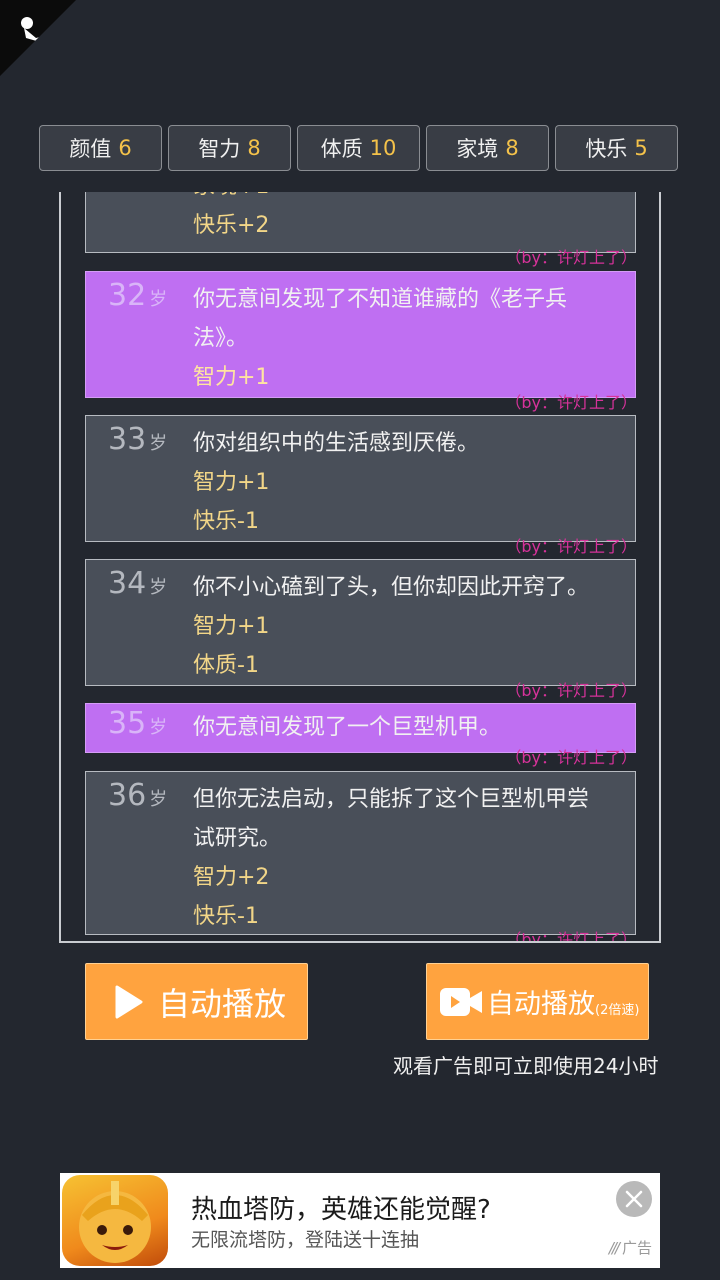  I want to click on log-entry: 33 岁 你对组织中的生活感到厌倦。 智力+1 快乐-1 （by：许灯上了）, so click(361, 485).